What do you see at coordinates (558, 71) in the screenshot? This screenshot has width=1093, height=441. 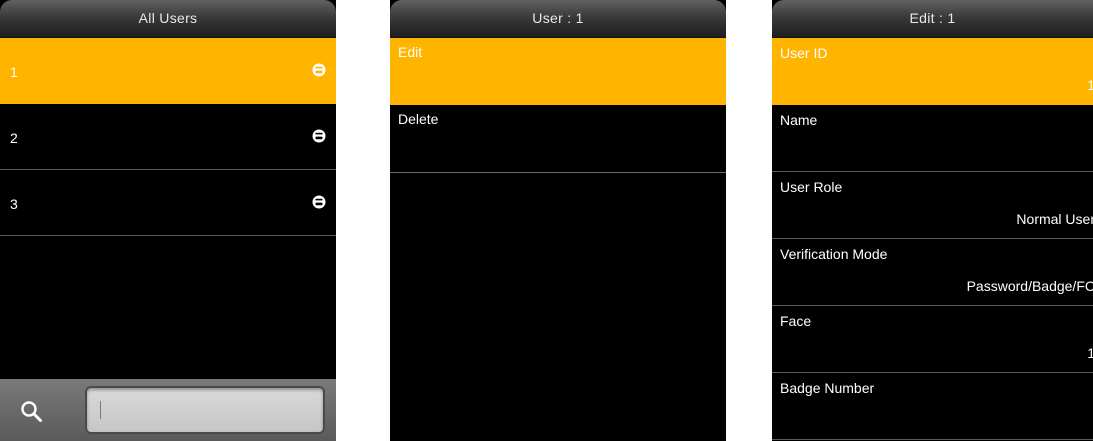 I see `edit-menu-item: Edit` at bounding box center [558, 71].